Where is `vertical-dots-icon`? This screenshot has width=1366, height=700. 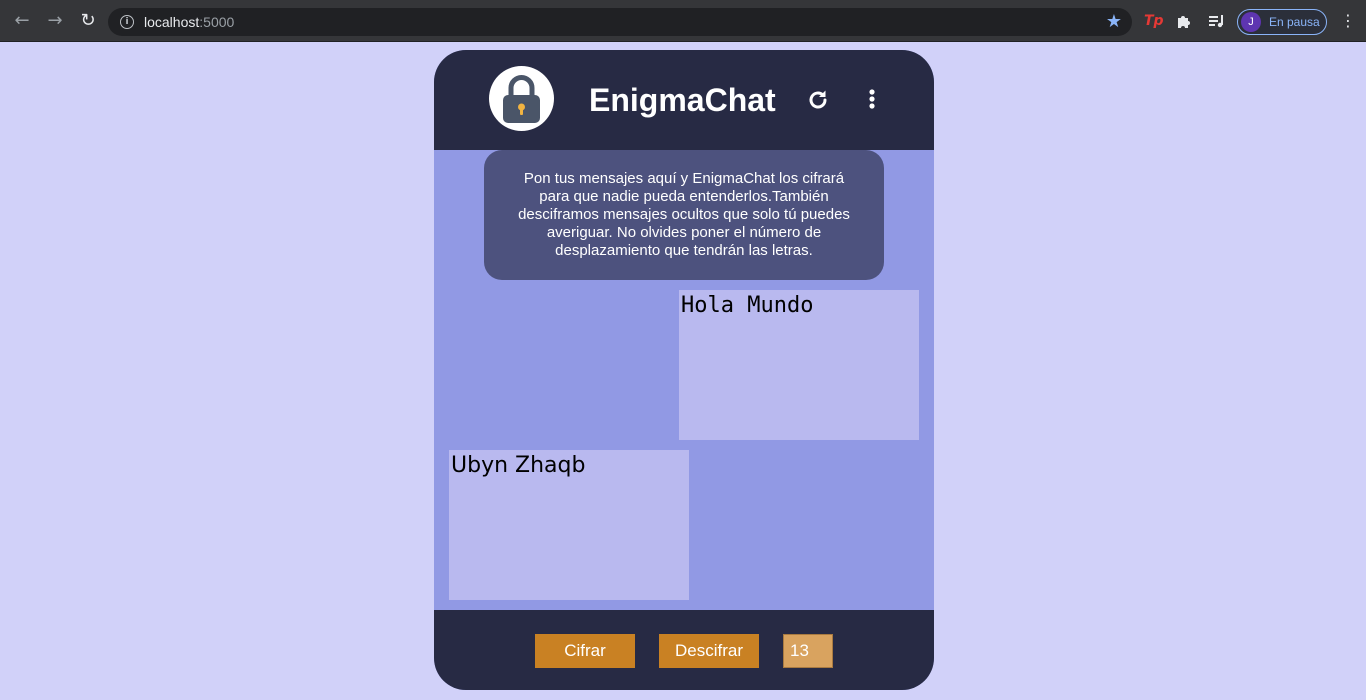
vertical-dots-icon is located at coordinates (872, 102).